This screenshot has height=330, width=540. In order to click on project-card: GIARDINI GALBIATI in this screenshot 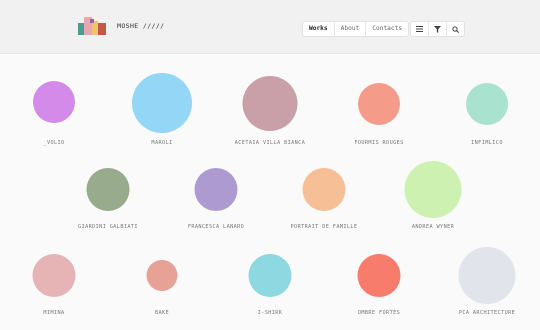, I will do `click(108, 199)`.